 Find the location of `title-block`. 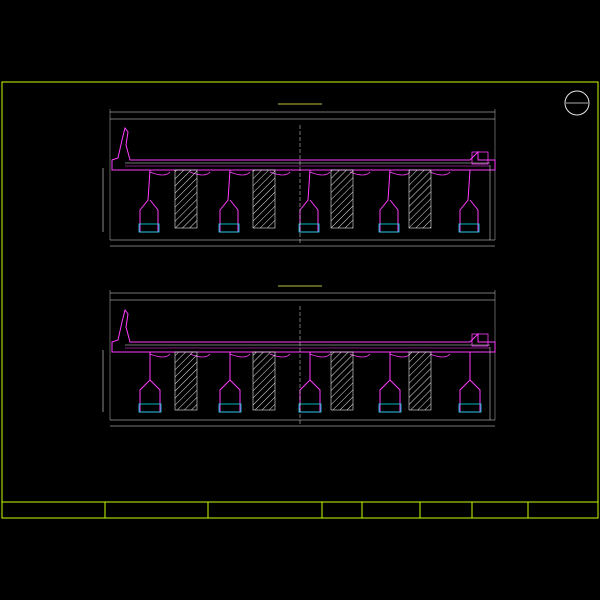

title-block is located at coordinates (300, 509).